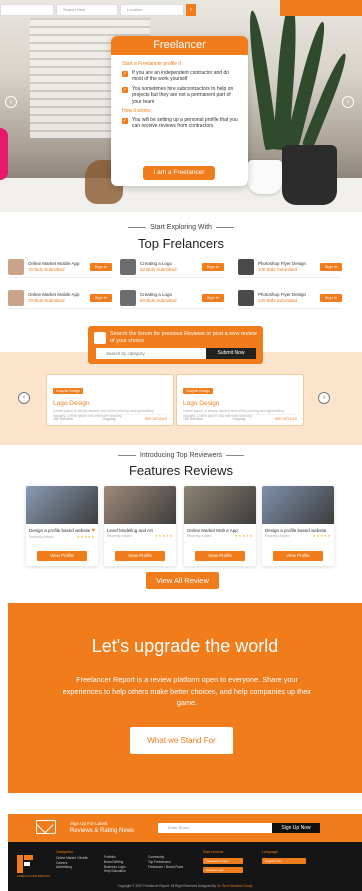  I want to click on top-search-bar: Search Here Location ›, so click(140, 10).